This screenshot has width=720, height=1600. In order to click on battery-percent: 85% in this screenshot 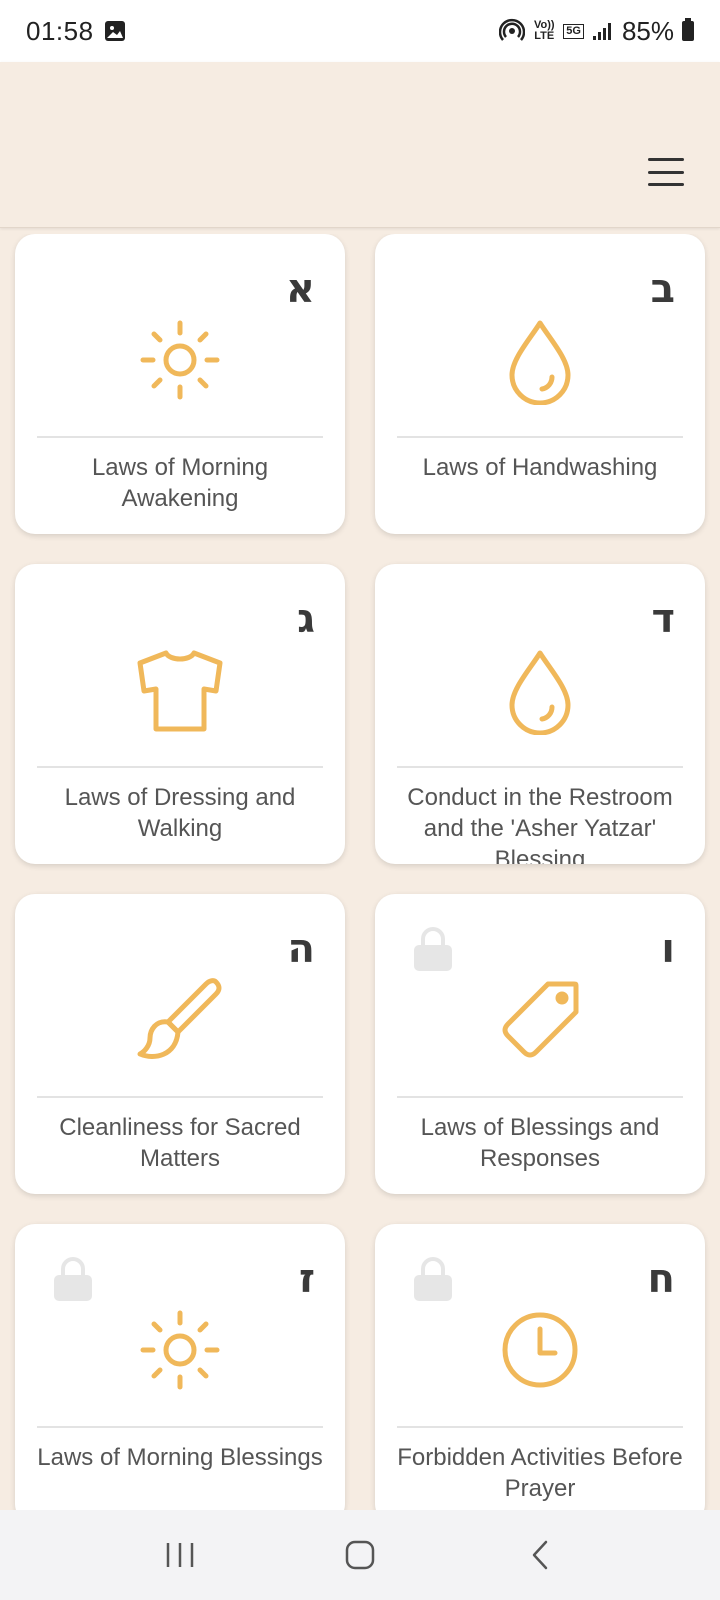, I will do `click(647, 30)`.